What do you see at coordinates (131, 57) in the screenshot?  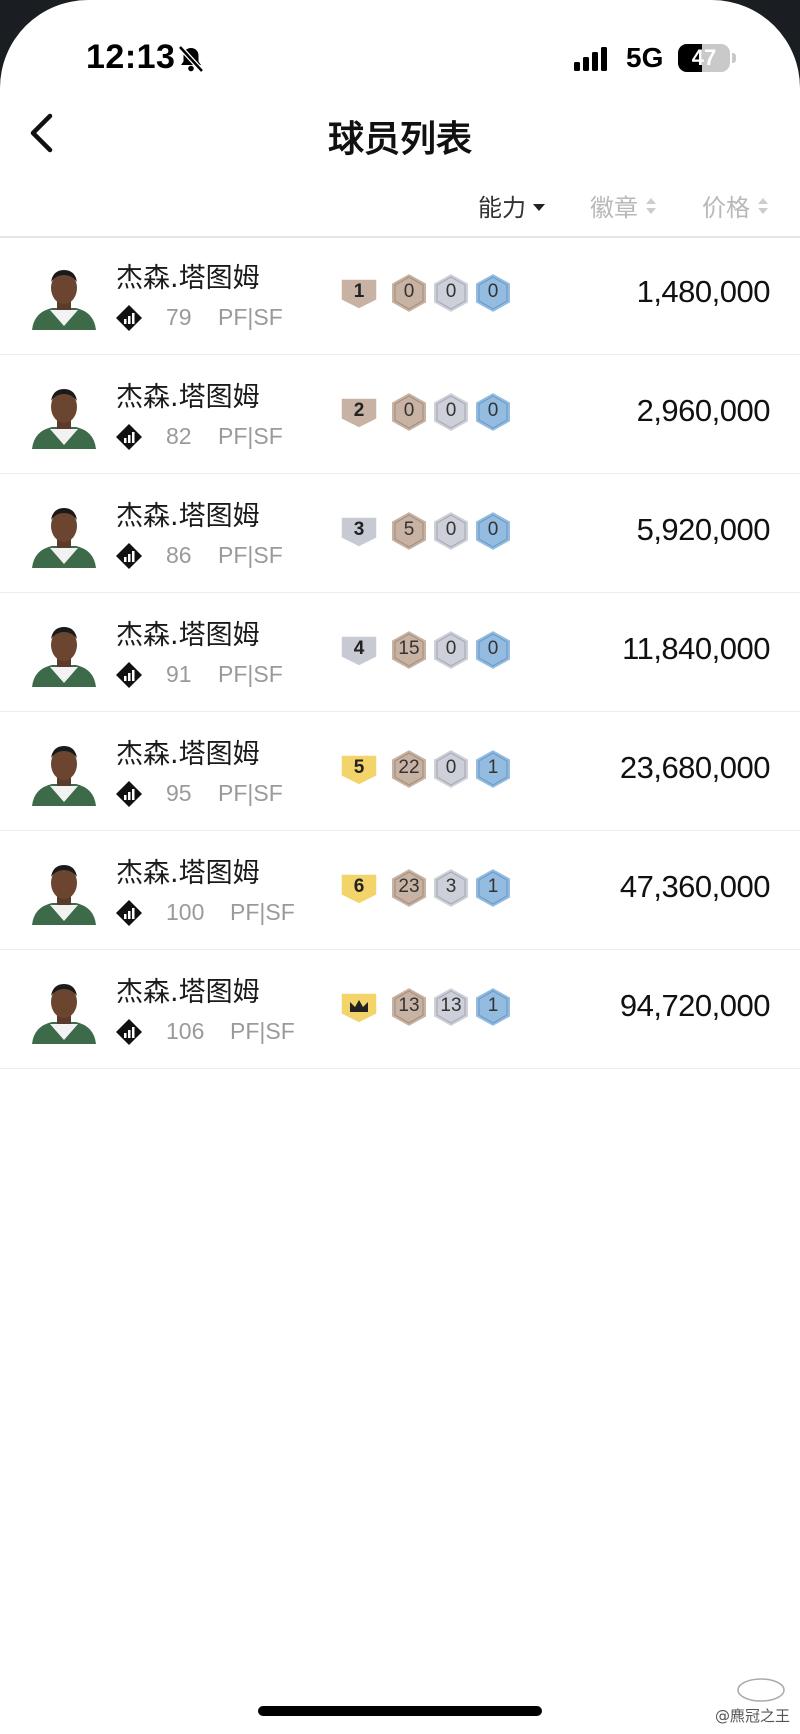 I see `status-time: 12:13` at bounding box center [131, 57].